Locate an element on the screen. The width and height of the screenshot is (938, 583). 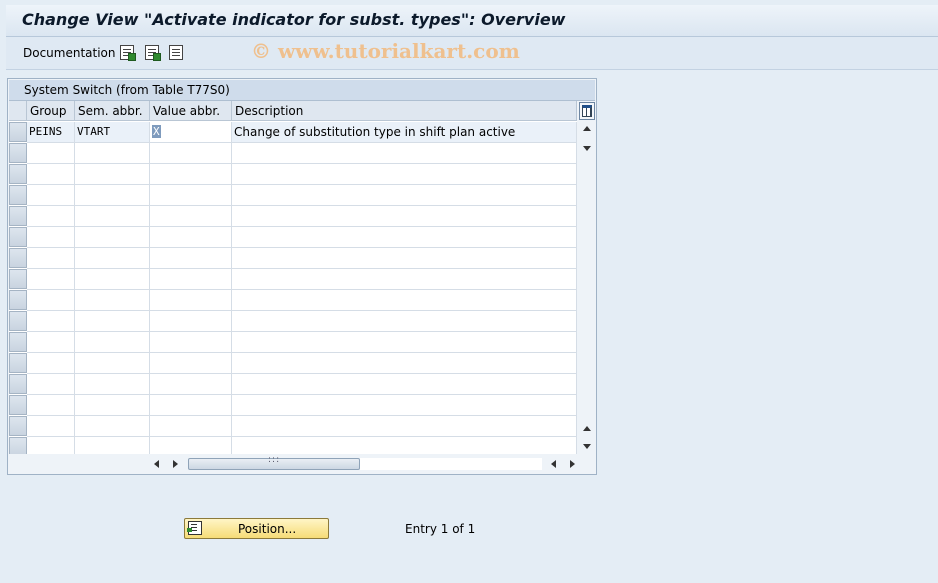
scroll-far-right-arrow-icon is located at coordinates (572, 464).